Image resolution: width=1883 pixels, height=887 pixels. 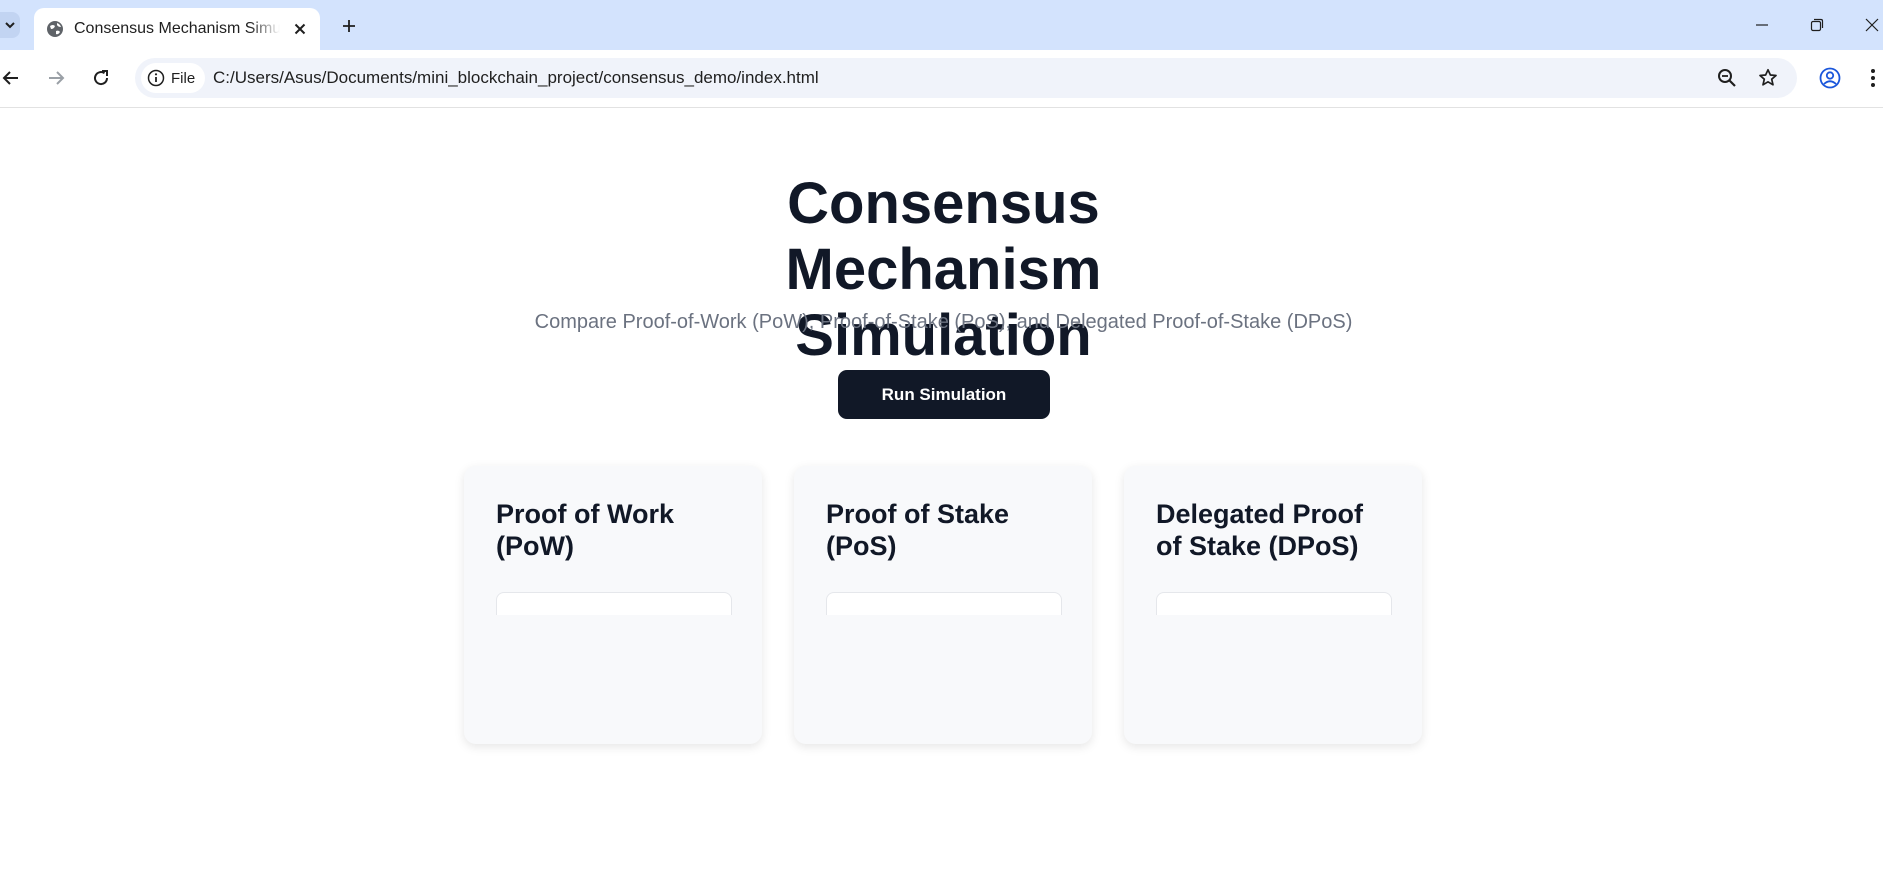 I want to click on arrow-right-icon, so click(x=57, y=78).